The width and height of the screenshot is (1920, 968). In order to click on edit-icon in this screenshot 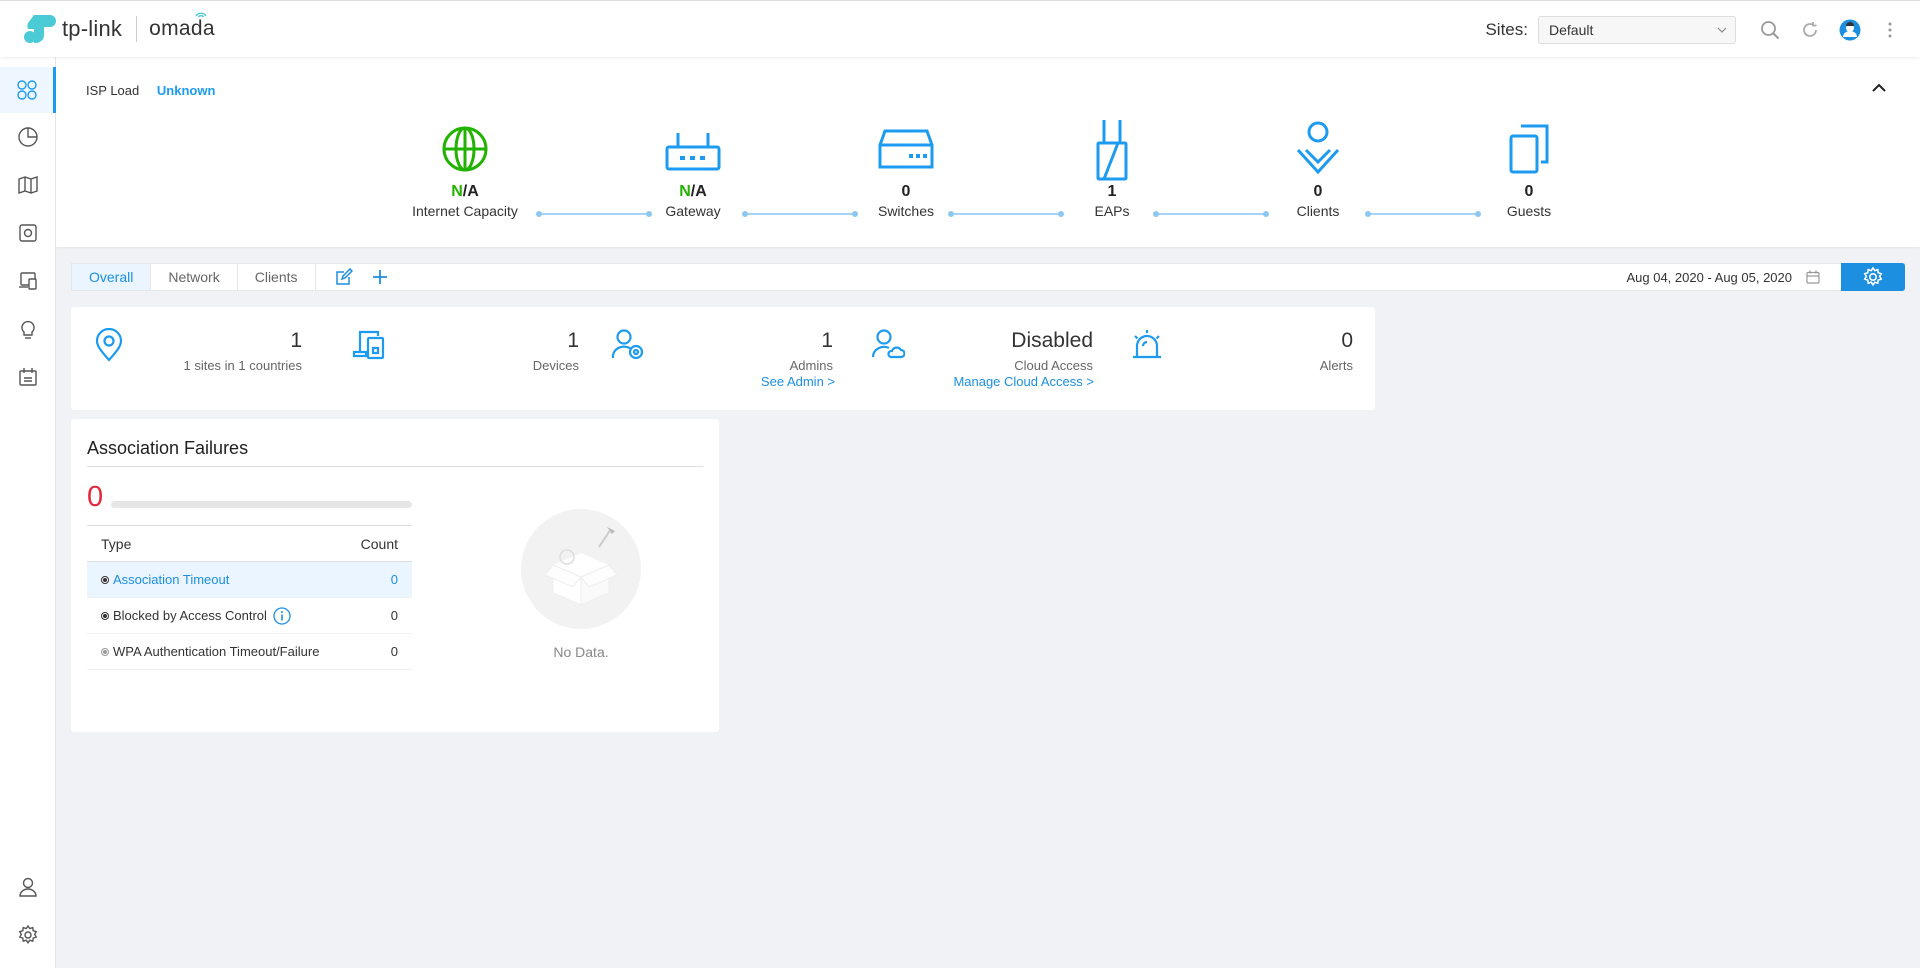, I will do `click(344, 276)`.